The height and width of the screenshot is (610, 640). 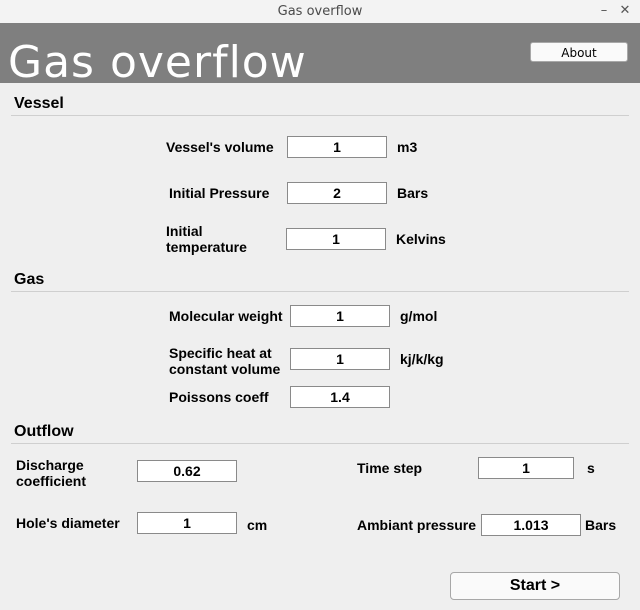 What do you see at coordinates (601, 525) in the screenshot?
I see `ambient-pressure-unit: Bars` at bounding box center [601, 525].